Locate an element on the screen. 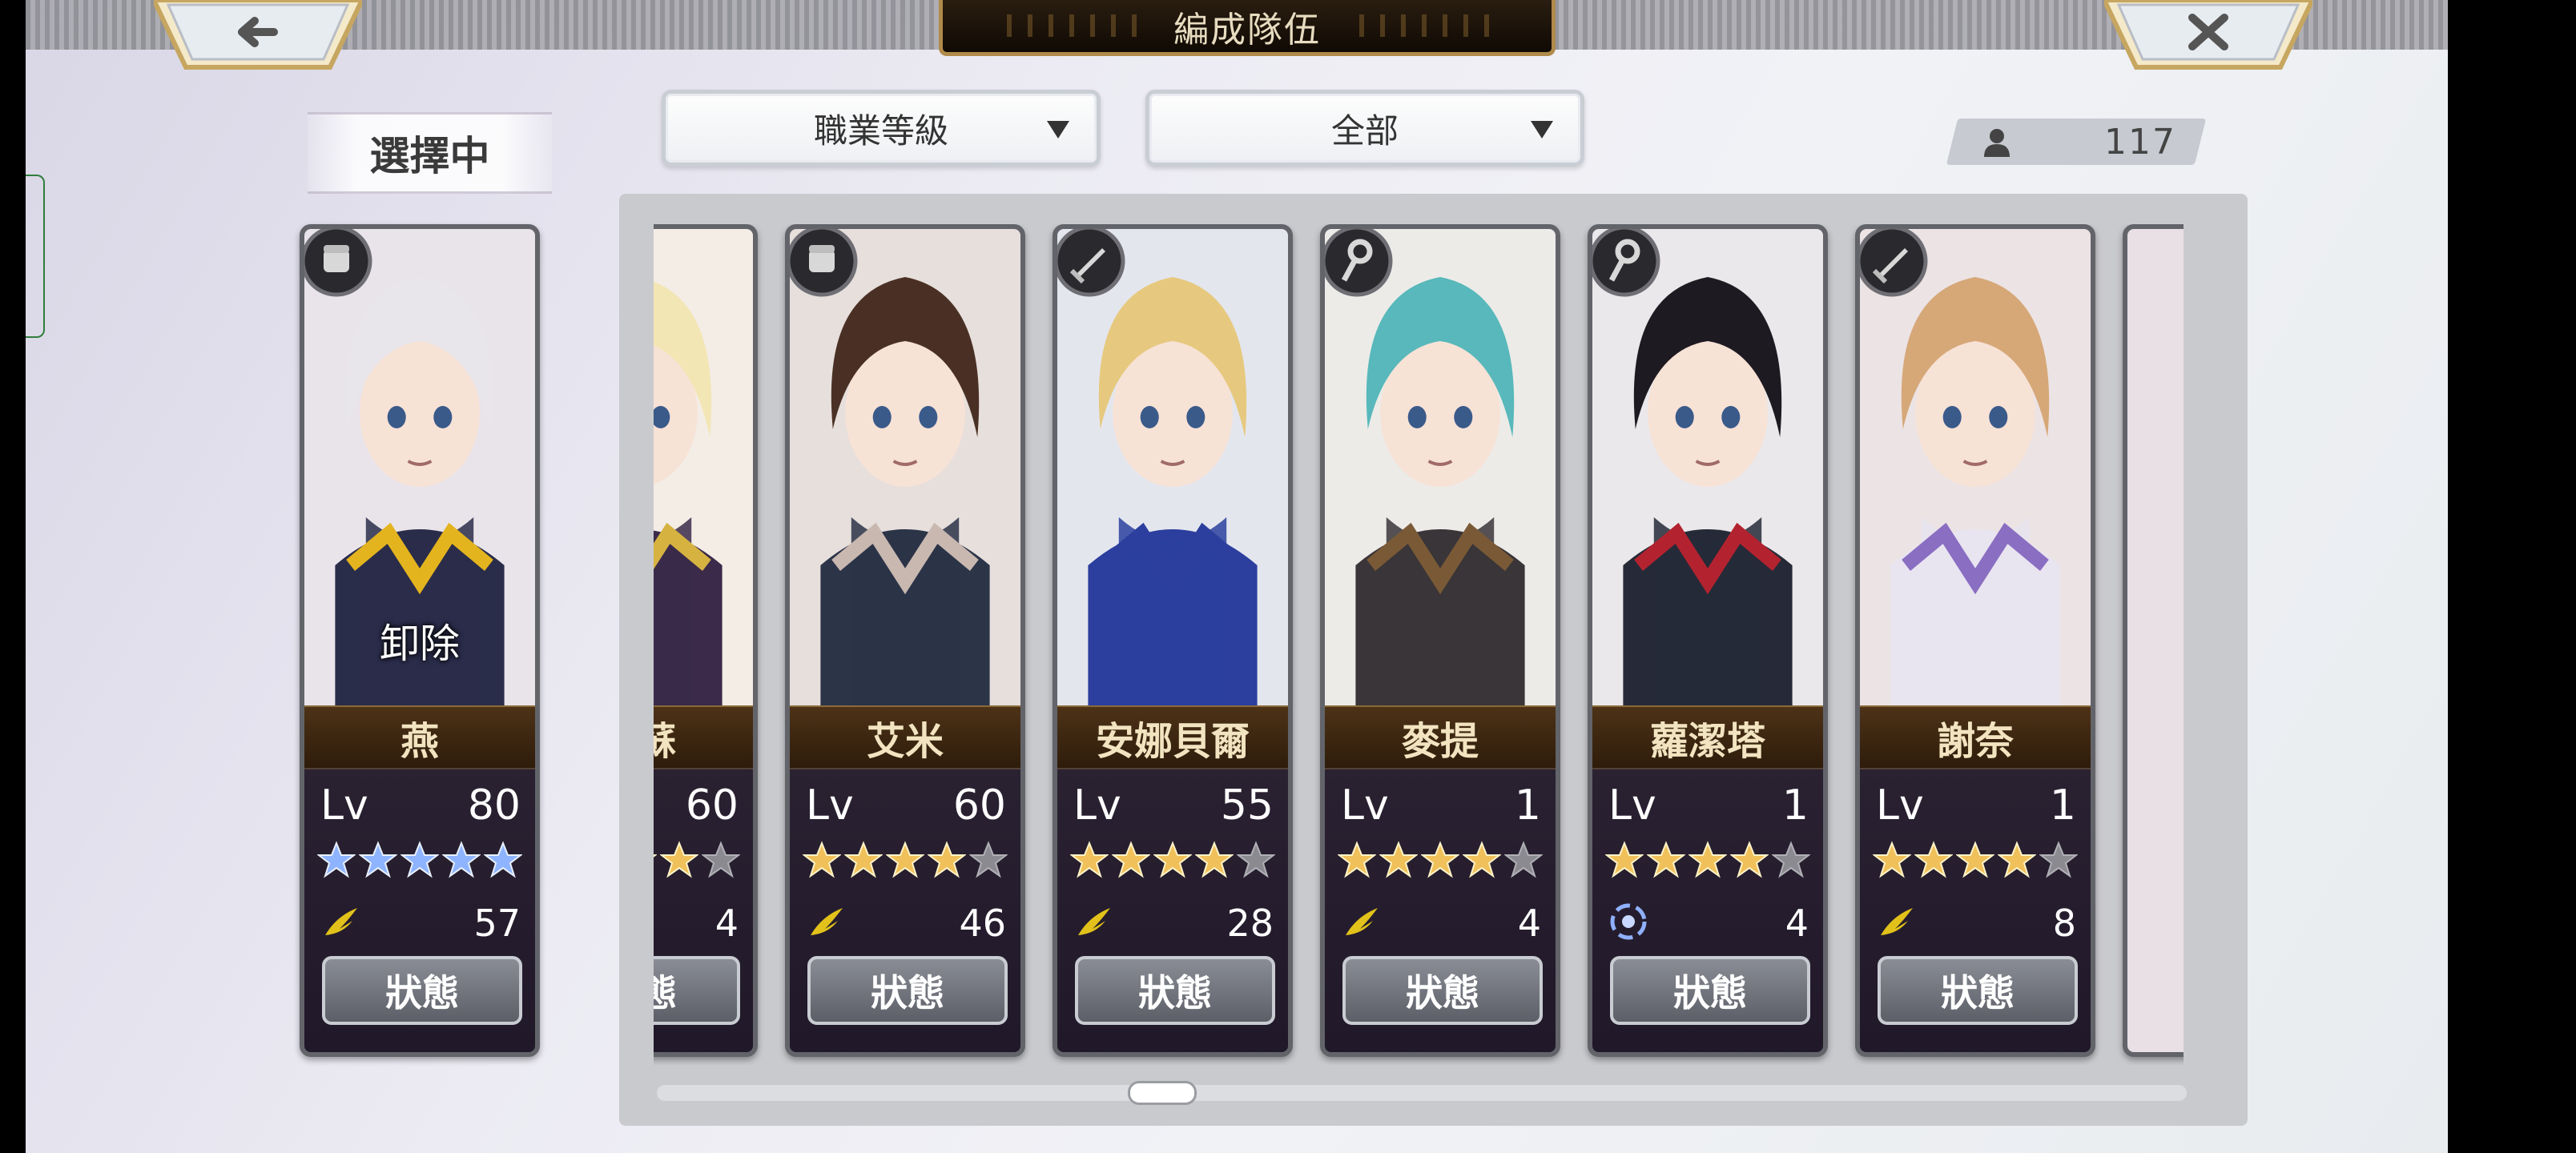 Image resolution: width=2576 pixels, height=1153 pixels. name-band: 謝奈 is located at coordinates (1976, 737).